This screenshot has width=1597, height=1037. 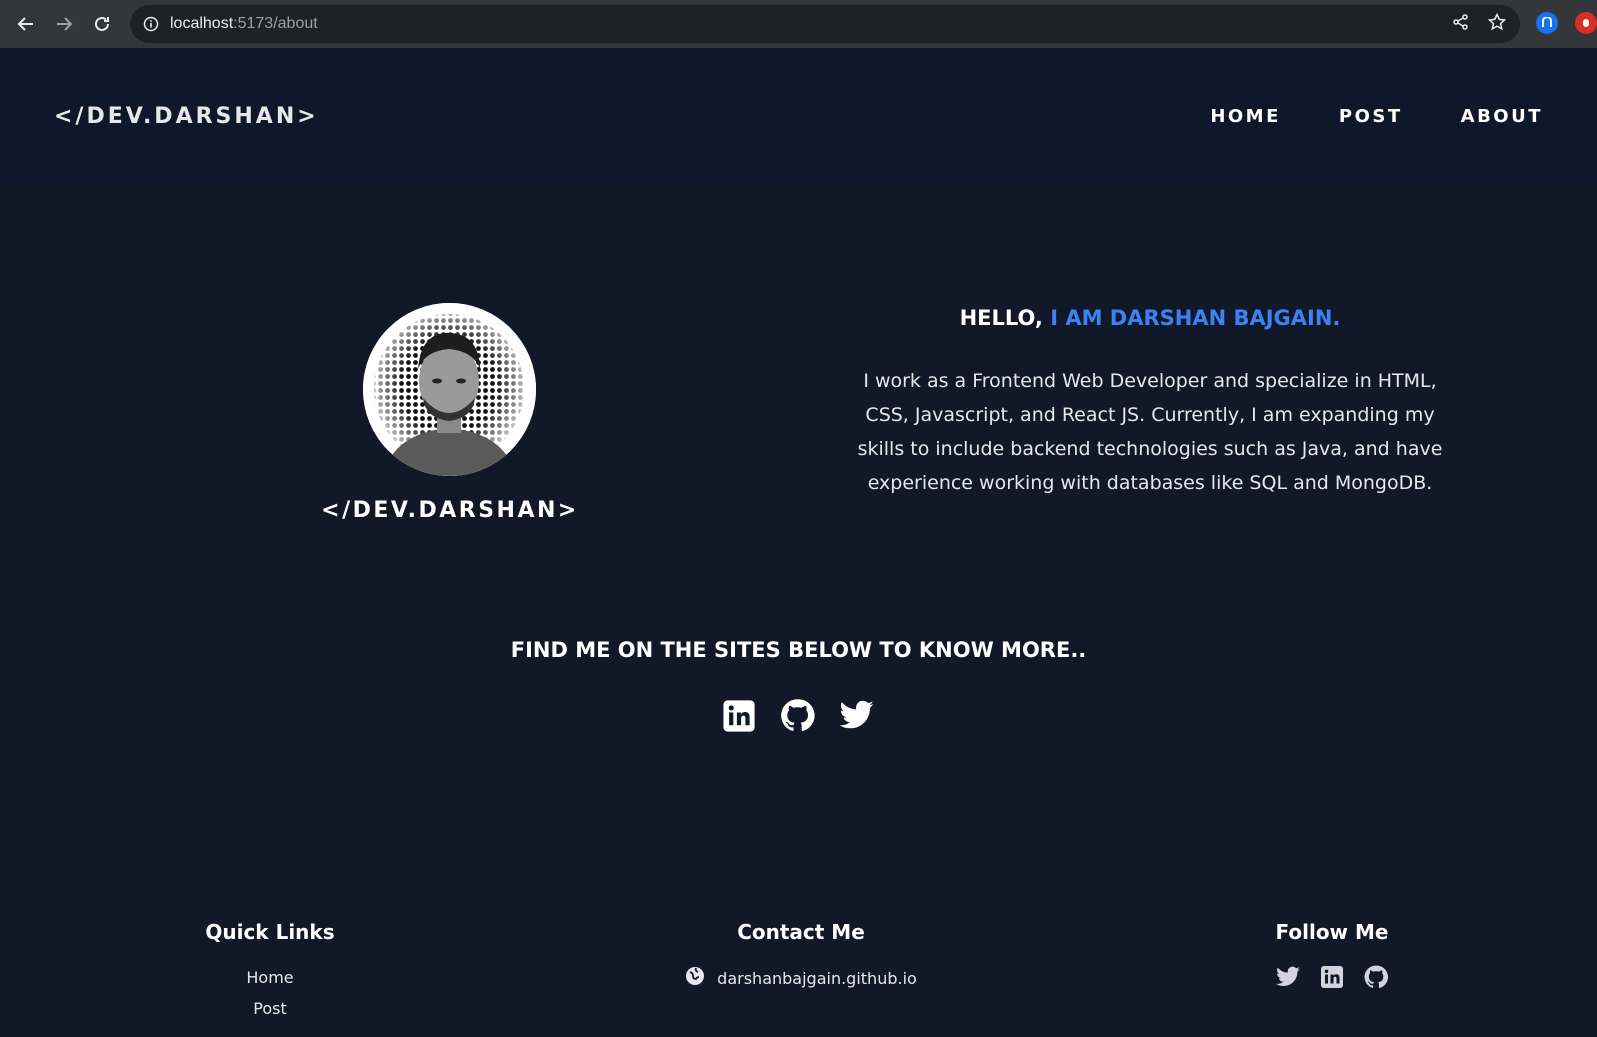 What do you see at coordinates (186, 116) in the screenshot?
I see `site-logo: </DEV.DARSHAN>` at bounding box center [186, 116].